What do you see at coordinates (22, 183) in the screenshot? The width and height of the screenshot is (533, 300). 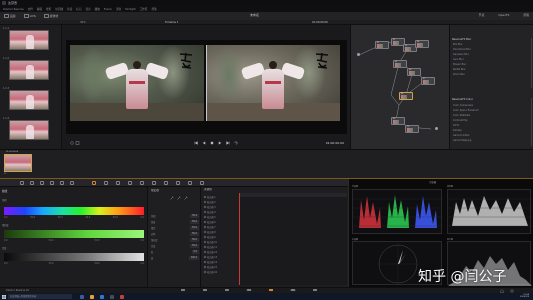 I see `camera-raw-icon` at bounding box center [22, 183].